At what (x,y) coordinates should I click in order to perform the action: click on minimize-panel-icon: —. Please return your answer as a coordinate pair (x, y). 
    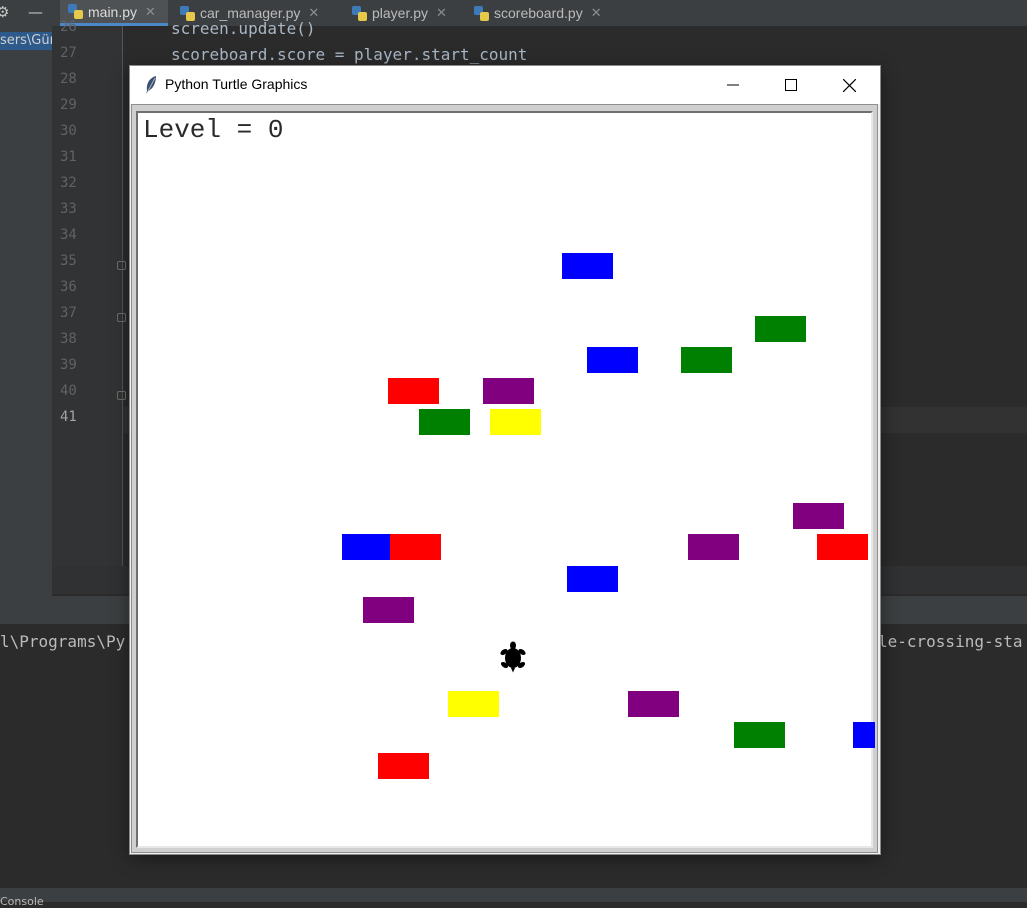
    Looking at the image, I should click on (35, 12).